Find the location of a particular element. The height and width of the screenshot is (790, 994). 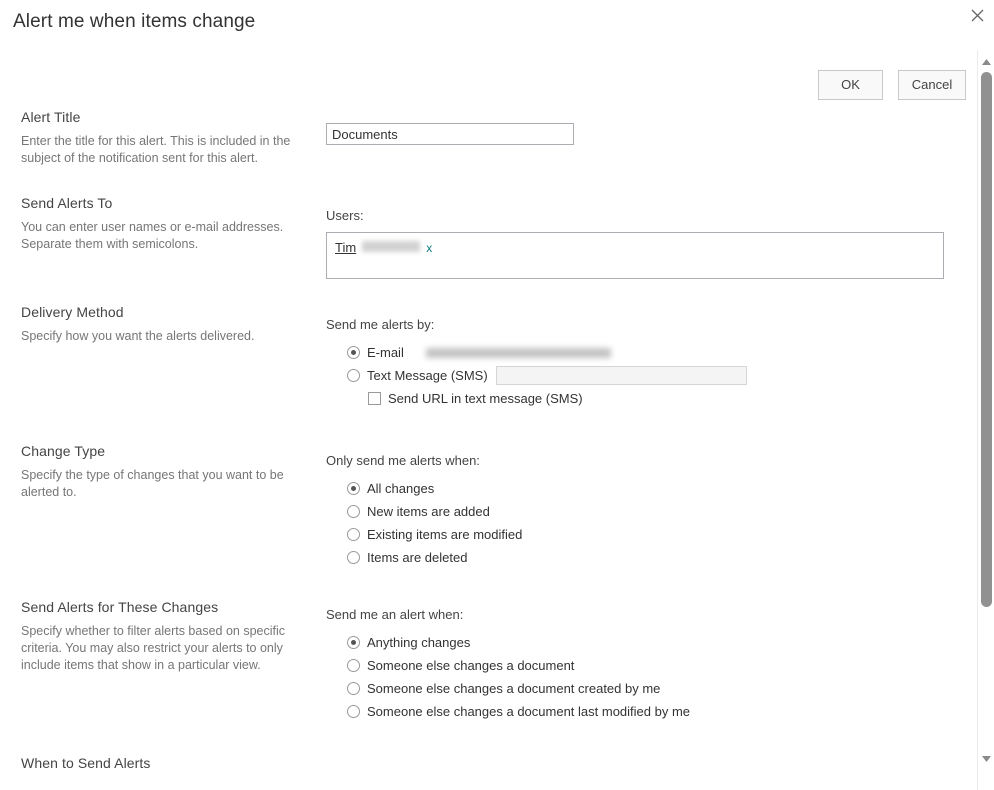

form-actions: OK Cancel is located at coordinates (892, 85).